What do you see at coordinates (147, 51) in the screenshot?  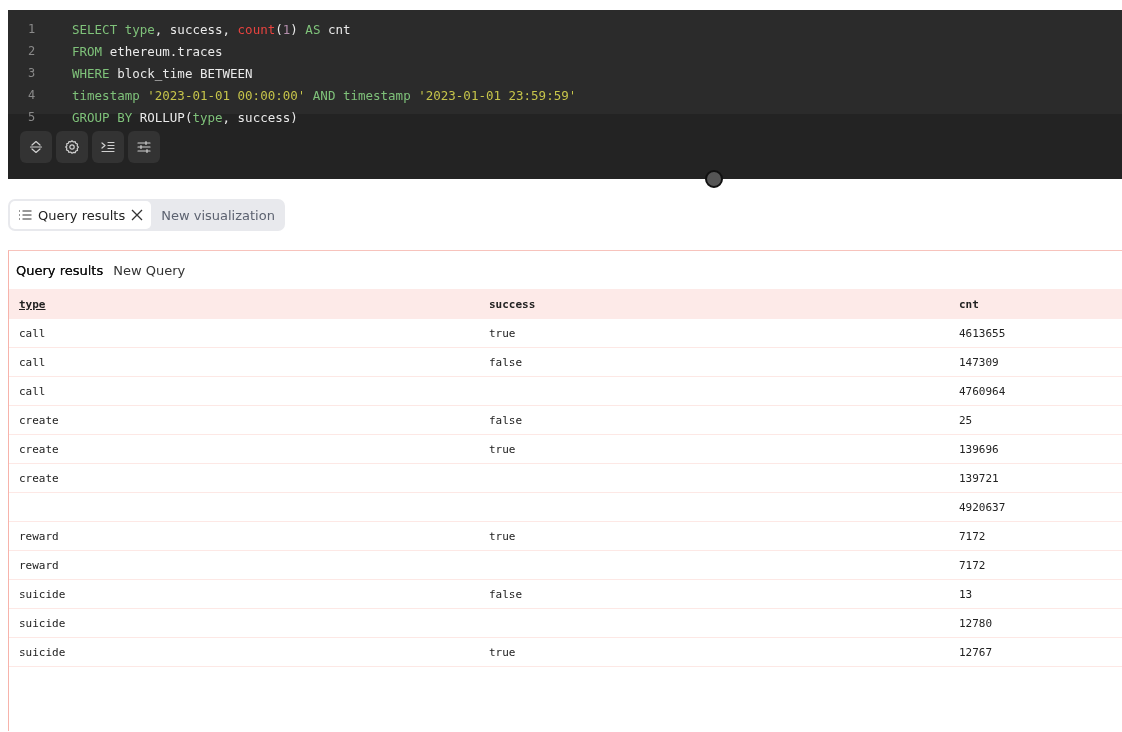 I see `code-line: FROM ethereum.traces` at bounding box center [147, 51].